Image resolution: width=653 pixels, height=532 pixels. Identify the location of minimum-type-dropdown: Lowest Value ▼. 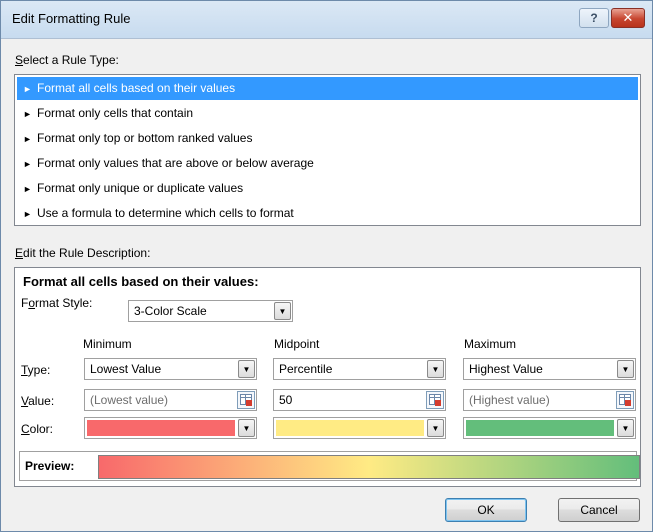
(170, 369).